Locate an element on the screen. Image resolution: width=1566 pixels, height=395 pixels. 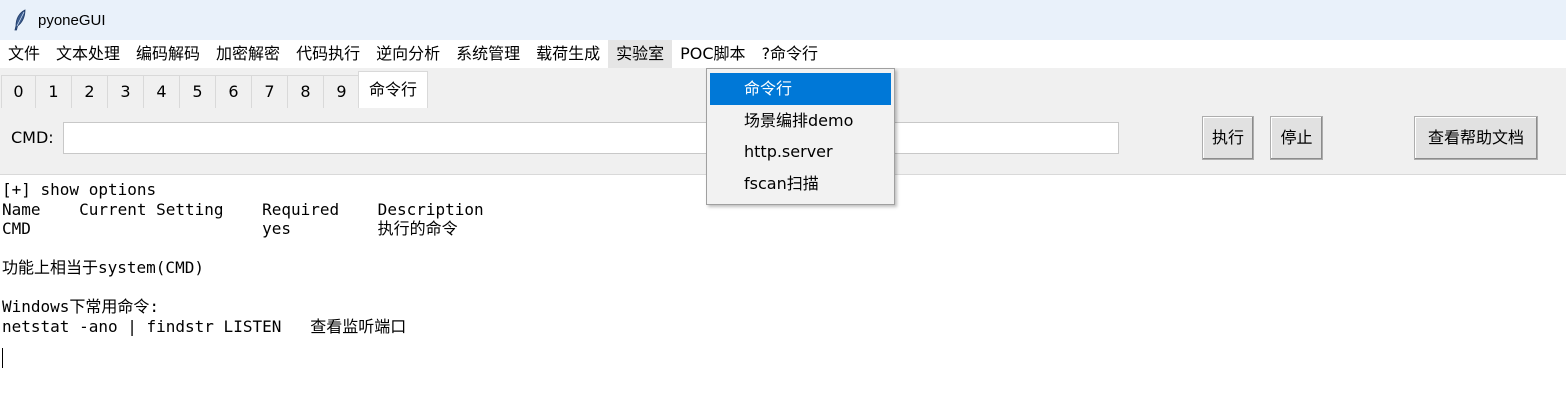
tab-1: 1 is located at coordinates (53, 91).